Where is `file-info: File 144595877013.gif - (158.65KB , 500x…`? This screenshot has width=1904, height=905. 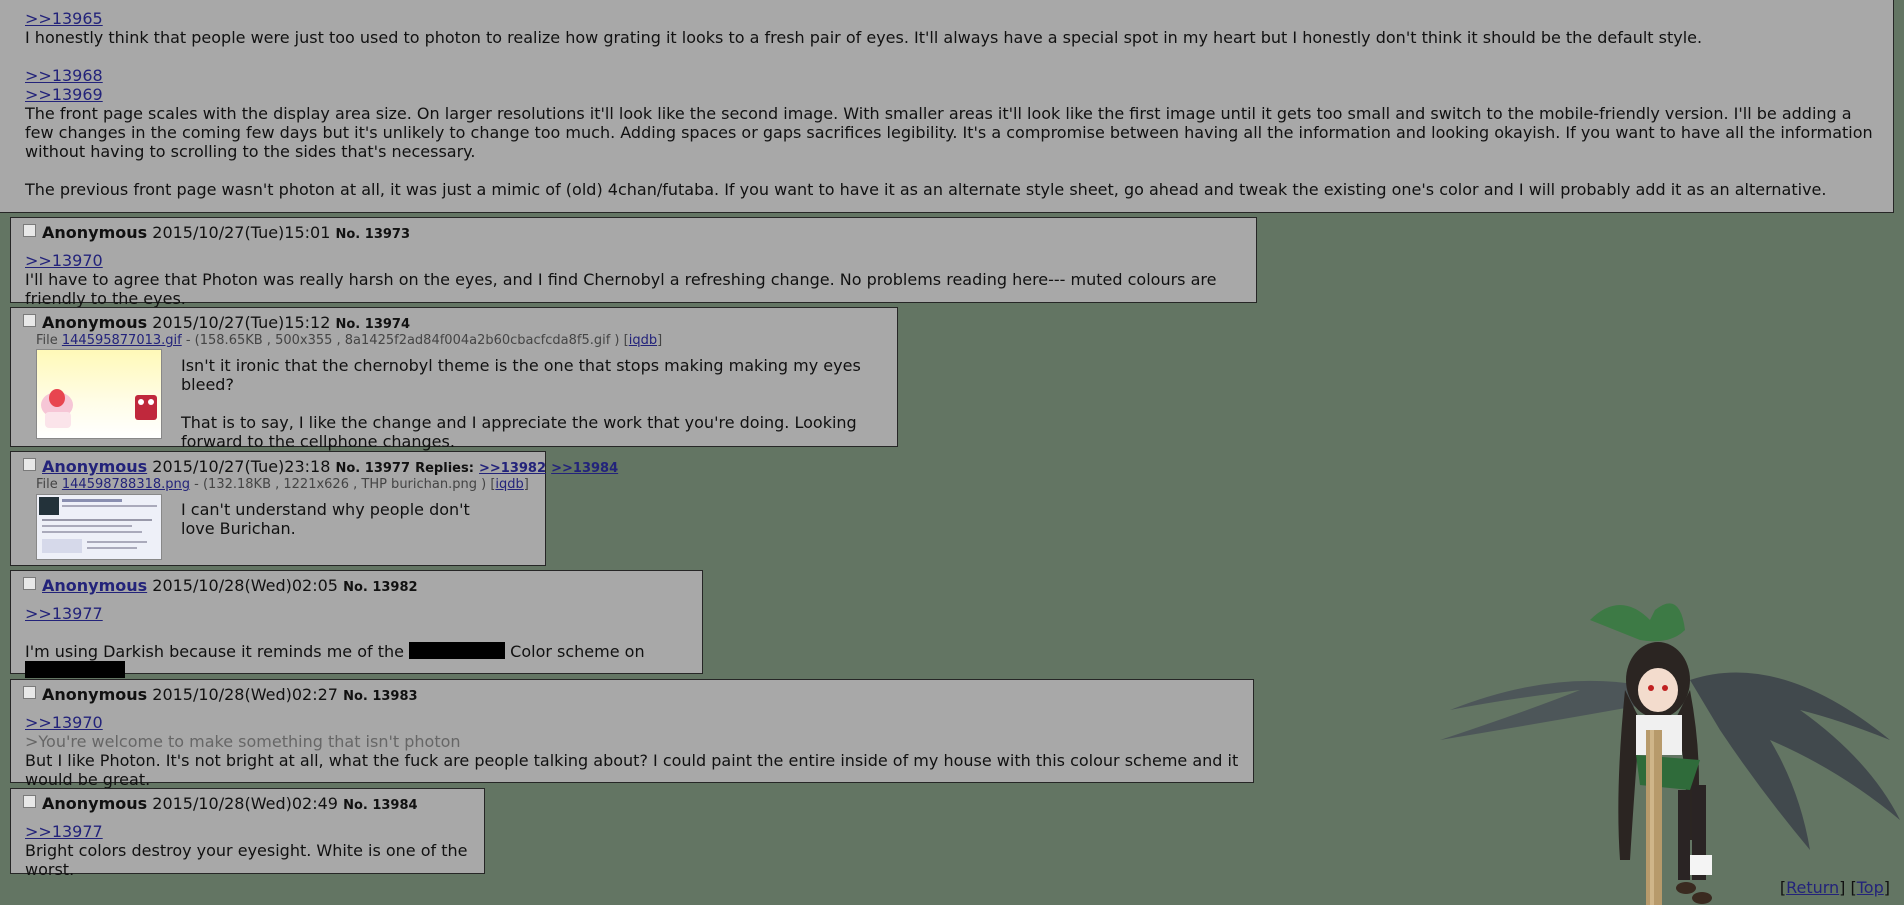
file-info: File 144595877013.gif - (158.65KB , 500x… is located at coordinates (349, 340).